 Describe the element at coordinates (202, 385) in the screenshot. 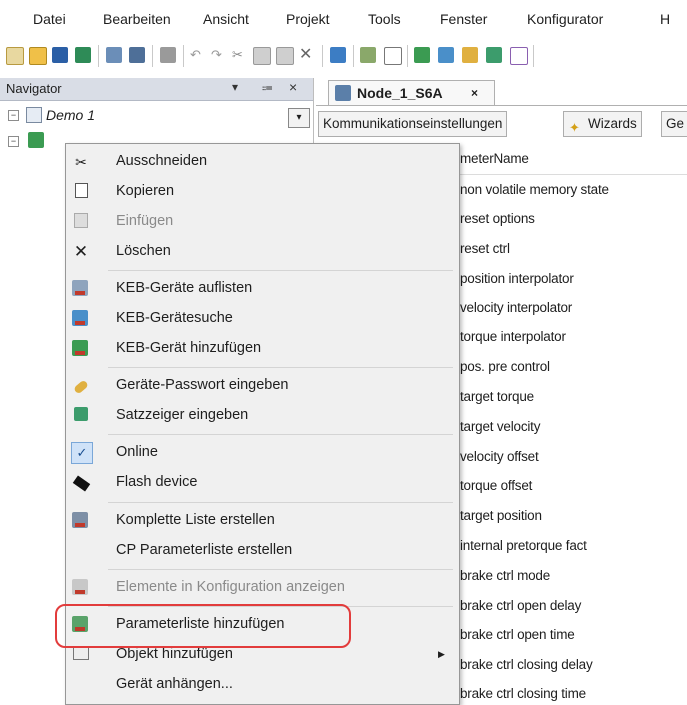

I see `menu-item-label: Geräte-Passwort eingeben` at that location.